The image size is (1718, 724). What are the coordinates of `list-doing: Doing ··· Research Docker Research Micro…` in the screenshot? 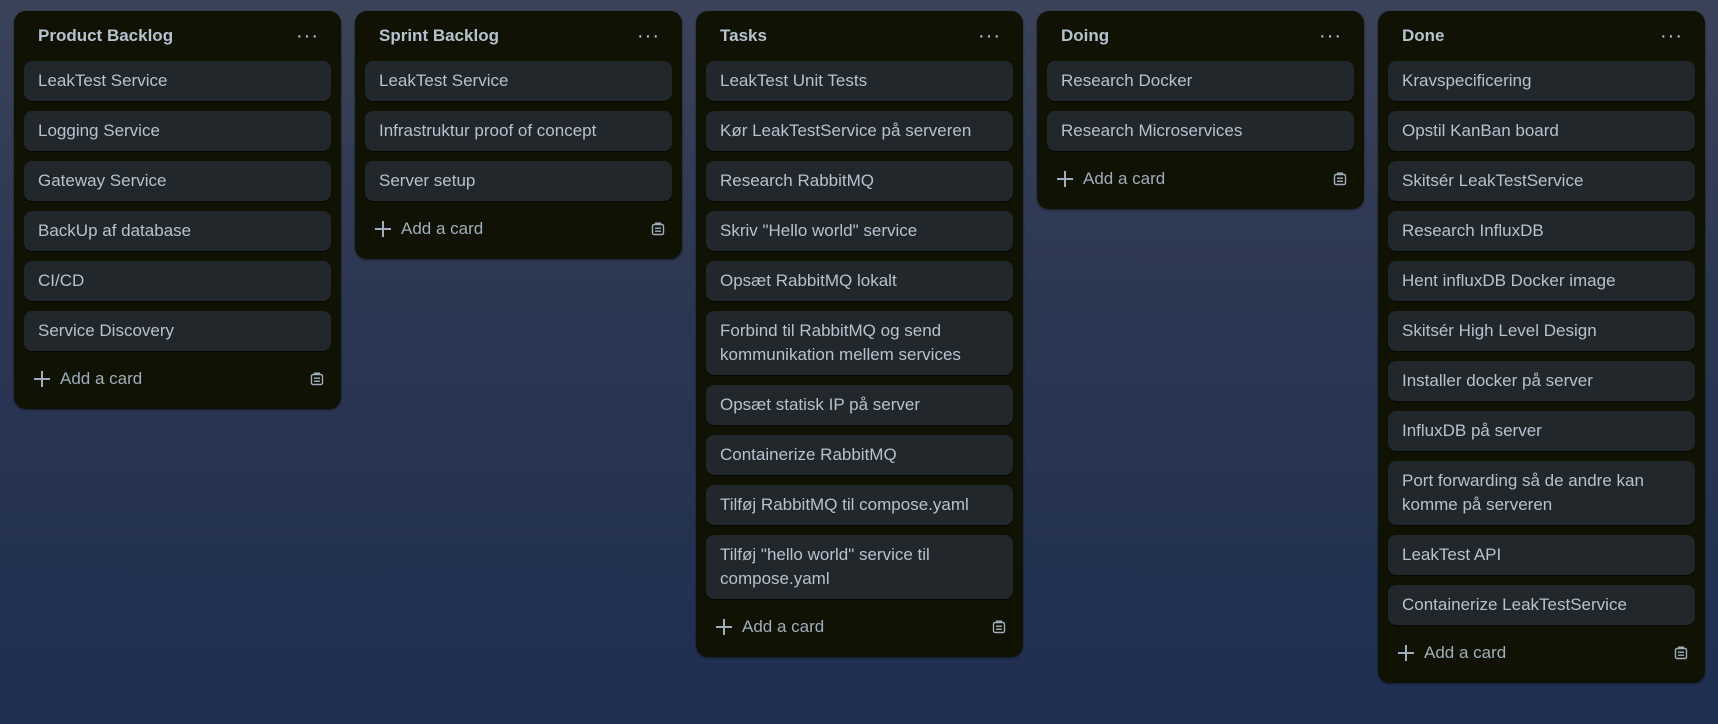 It's located at (1200, 110).